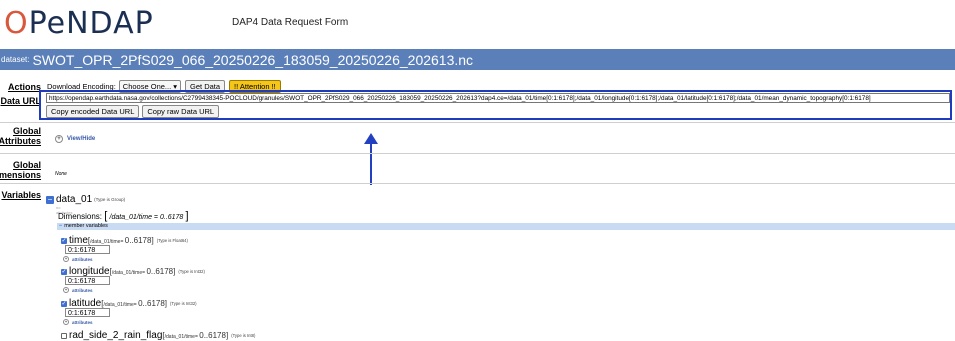  Describe the element at coordinates (86, 226) in the screenshot. I see `member-variables-label: member variables` at that location.